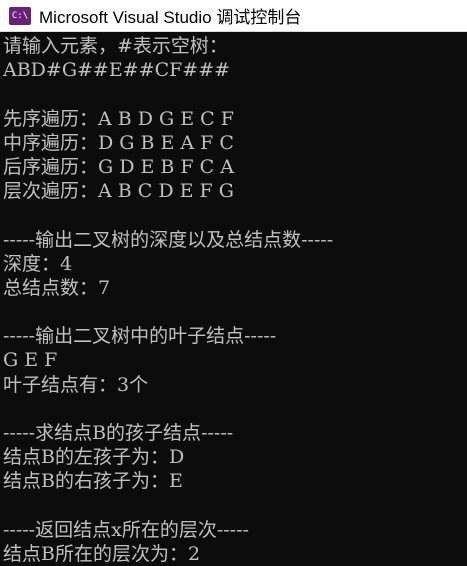 The image size is (467, 566). I want to click on console-line: 深度：4, so click(38, 263).